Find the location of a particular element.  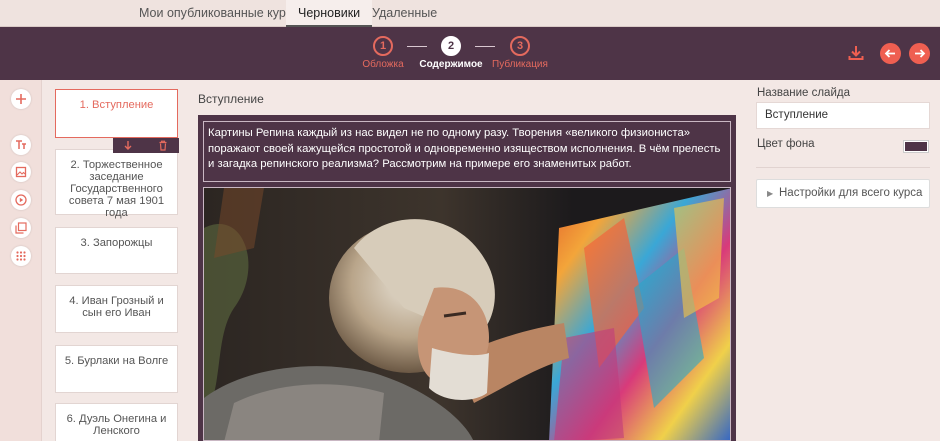

add-grid-button is located at coordinates (21, 256).